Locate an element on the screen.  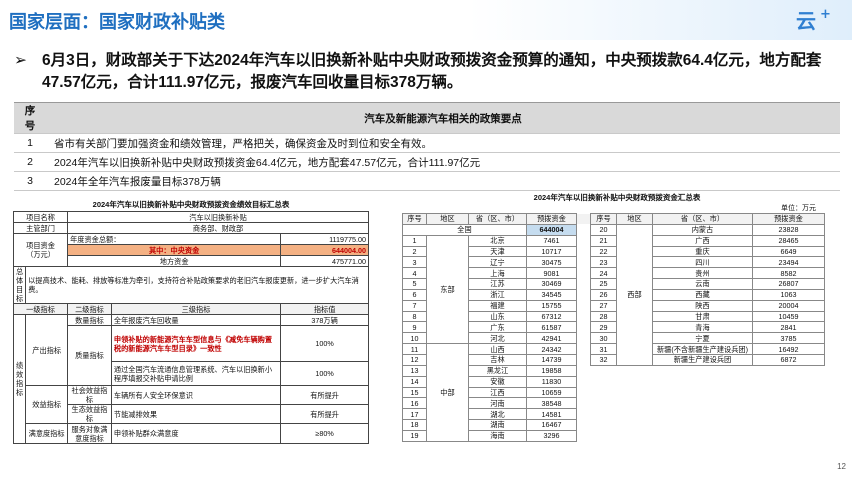
unit-label: 单位：万元 is located at coordinates (798, 208).